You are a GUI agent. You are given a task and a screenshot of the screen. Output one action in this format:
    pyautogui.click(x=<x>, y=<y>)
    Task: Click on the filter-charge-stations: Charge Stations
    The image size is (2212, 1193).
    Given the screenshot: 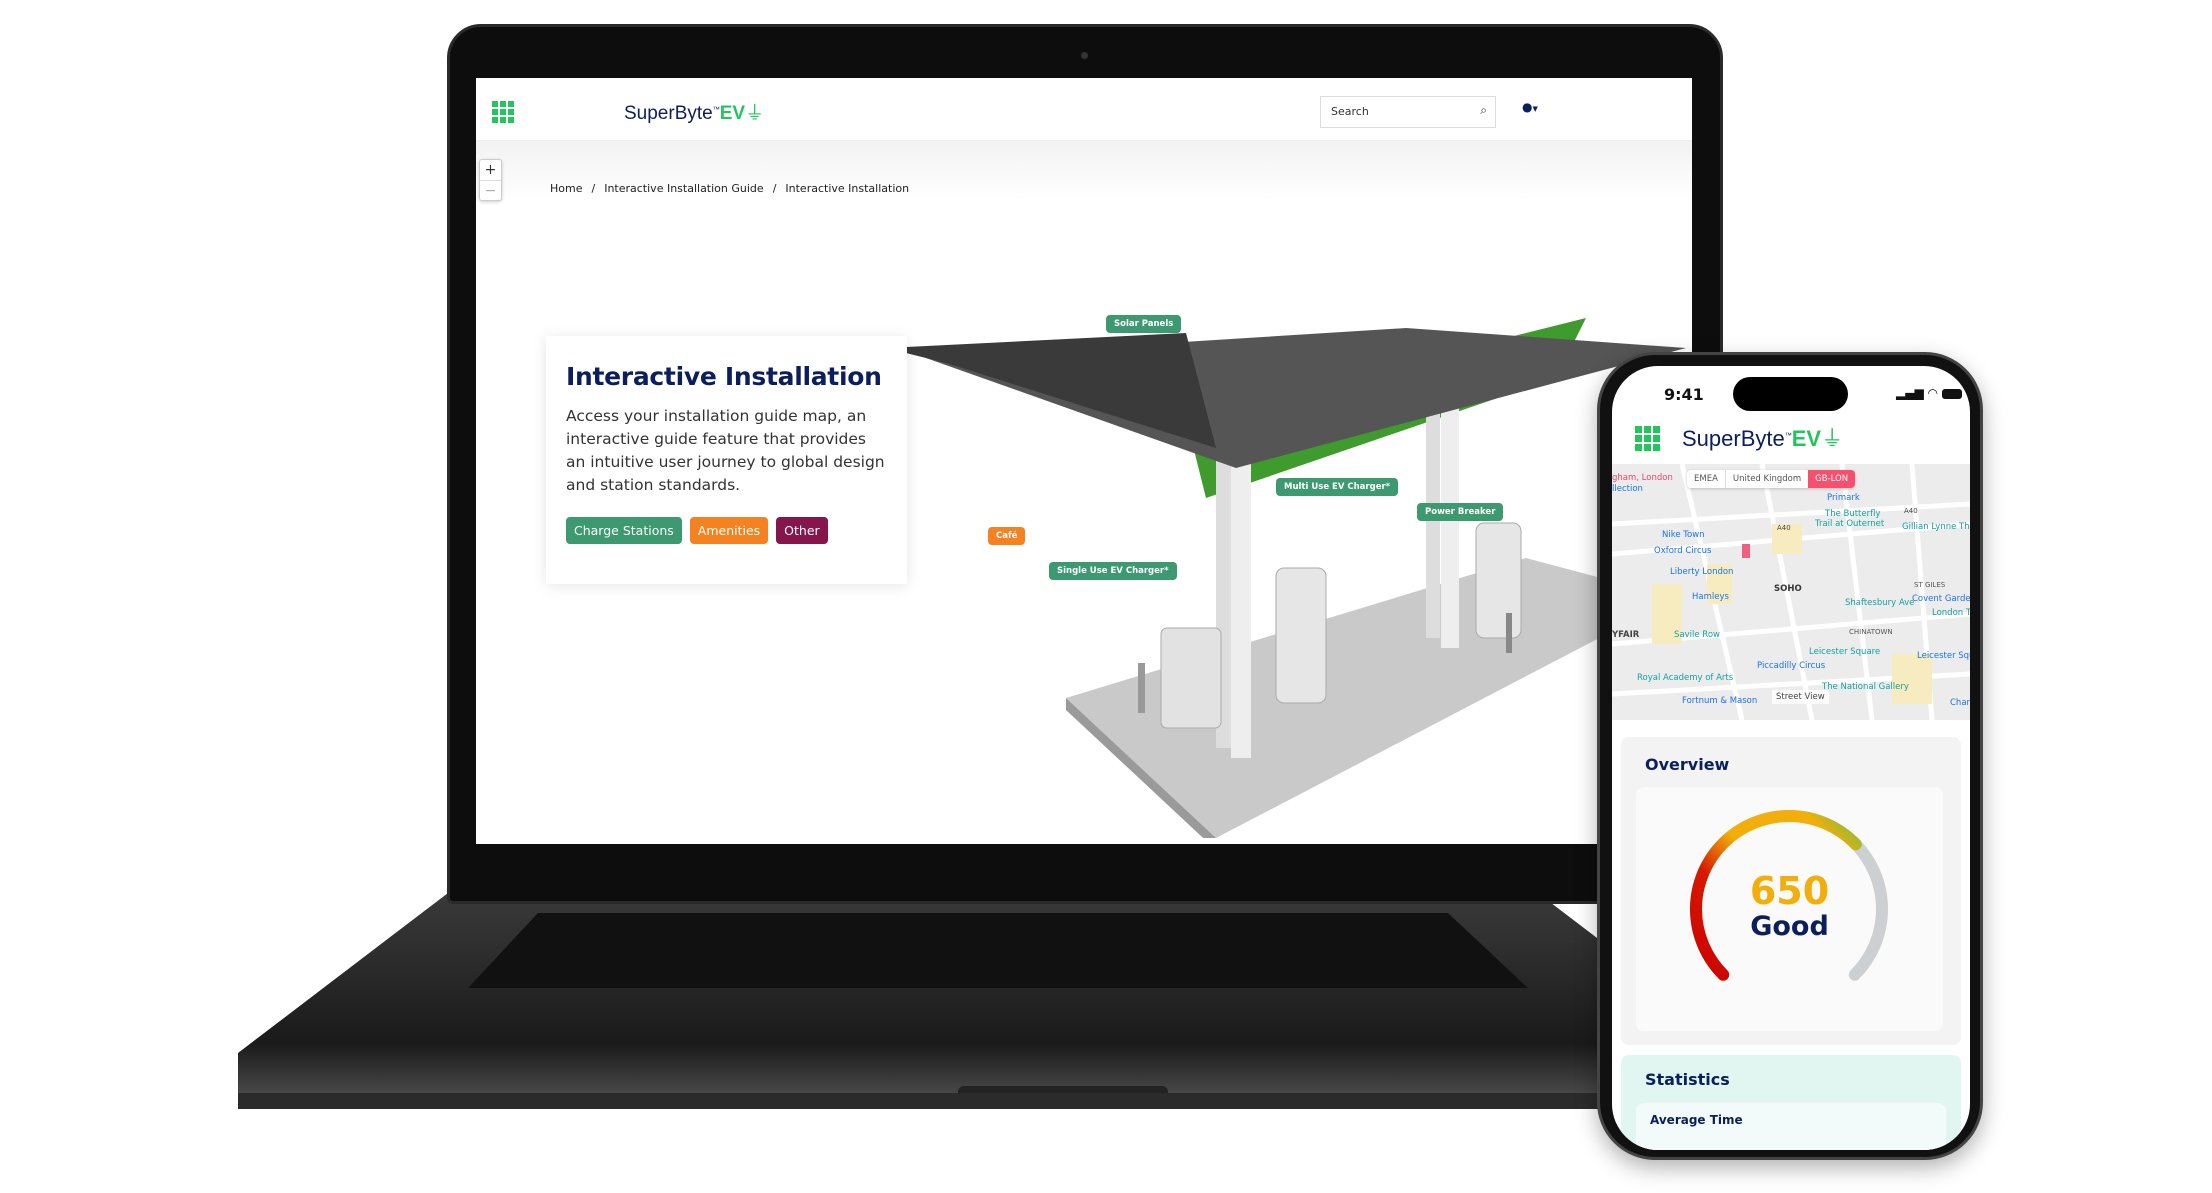 What is the action you would take?
    pyautogui.click(x=624, y=530)
    